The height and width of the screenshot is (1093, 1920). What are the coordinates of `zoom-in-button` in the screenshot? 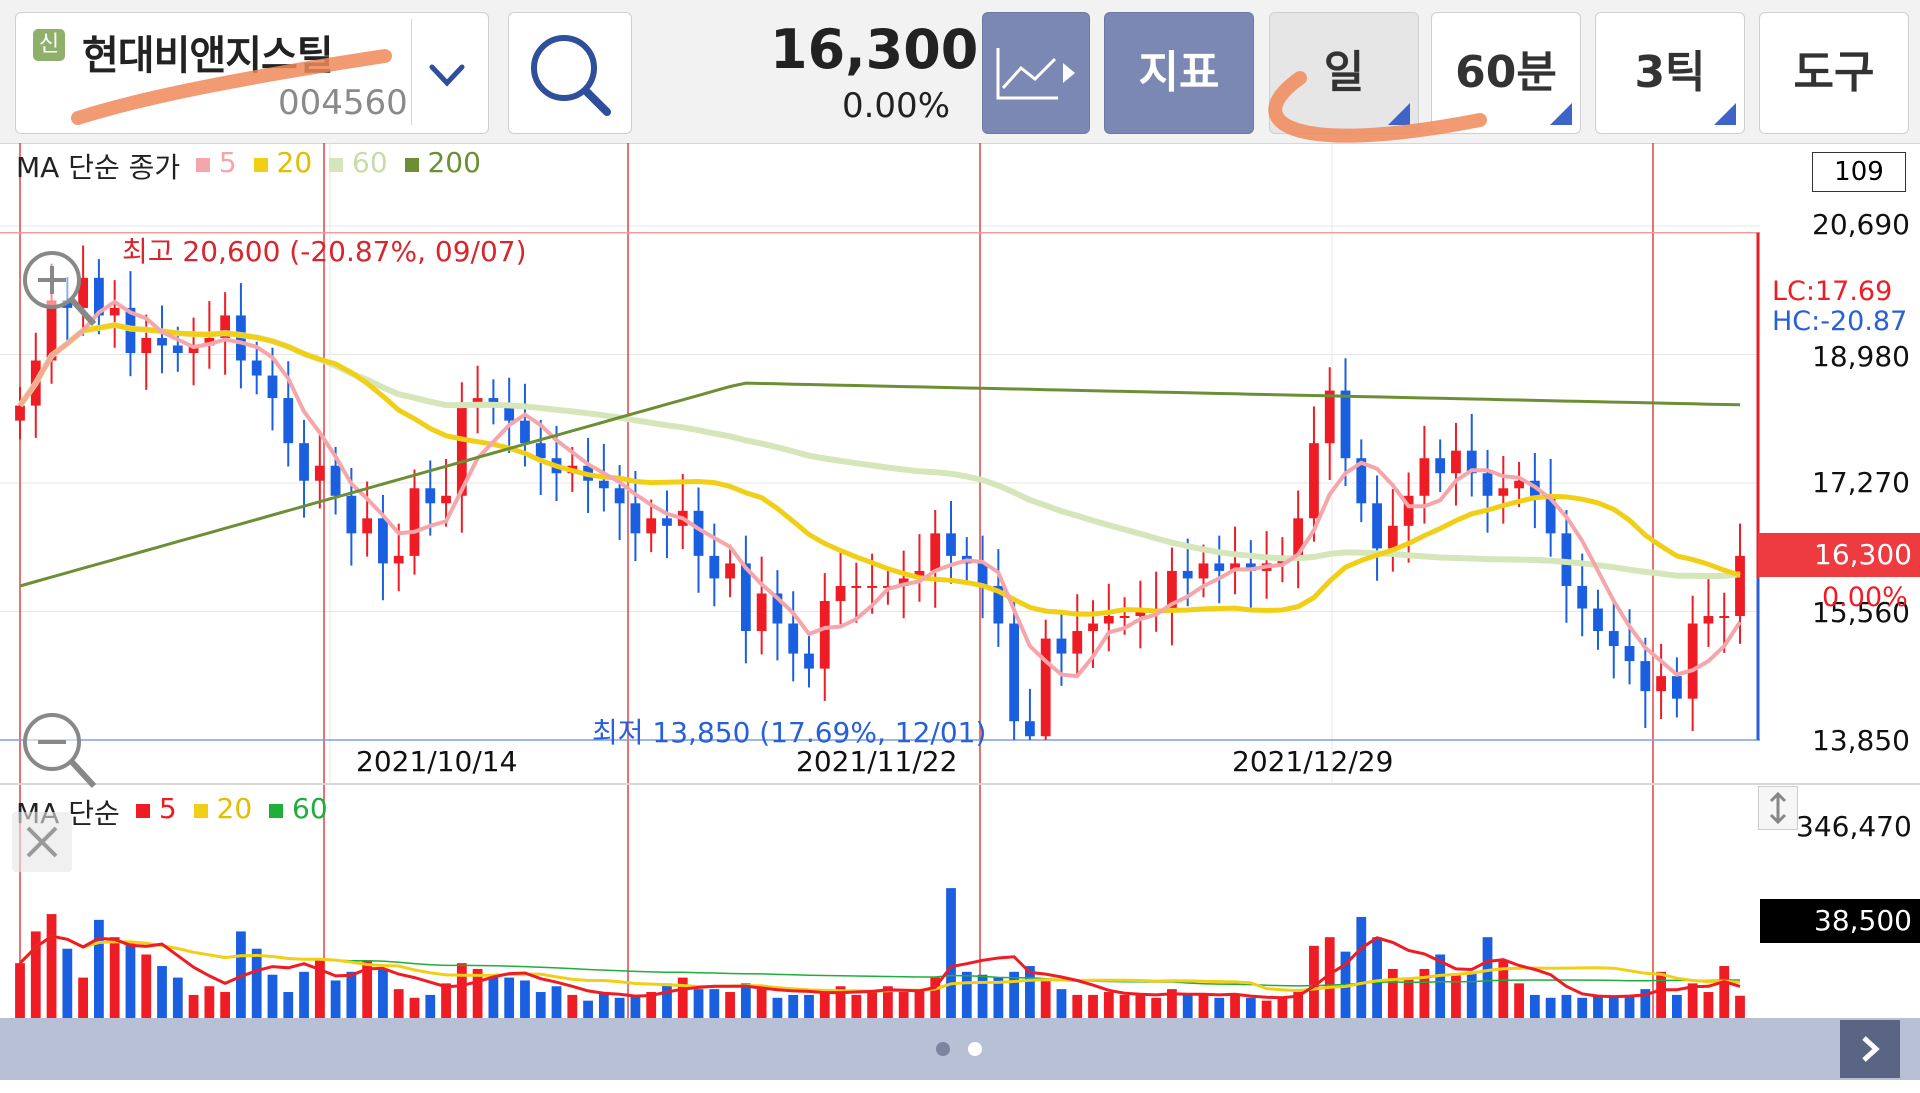 It's located at (56, 286).